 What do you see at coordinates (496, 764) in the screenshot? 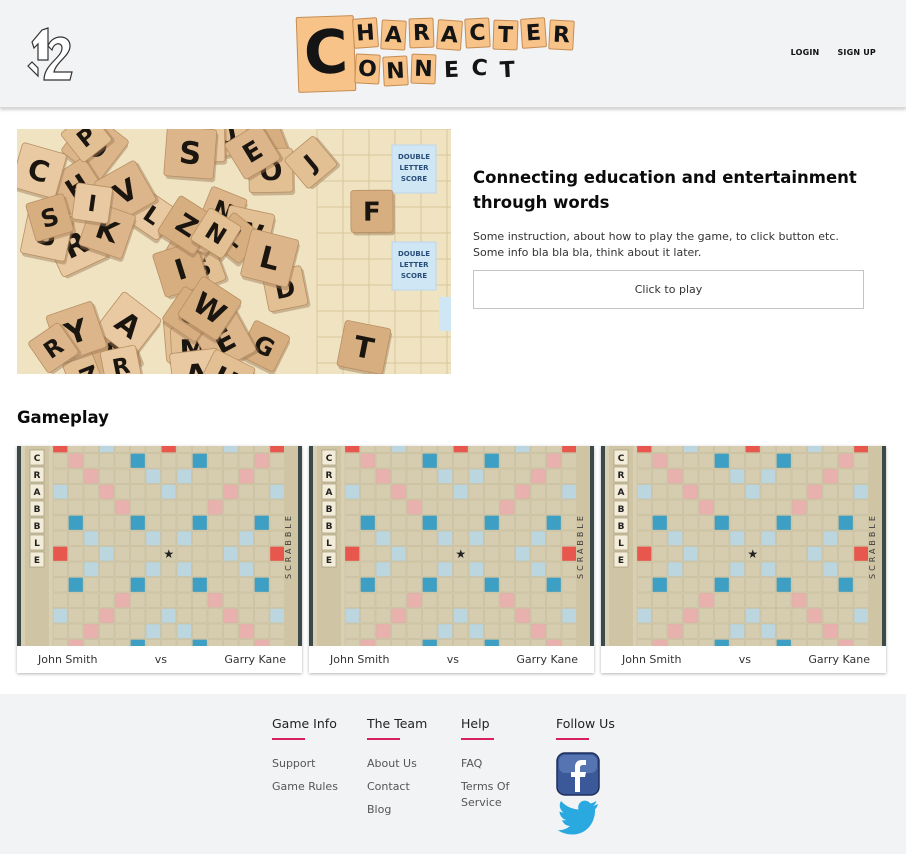
I see `faq-link: FAQ` at bounding box center [496, 764].